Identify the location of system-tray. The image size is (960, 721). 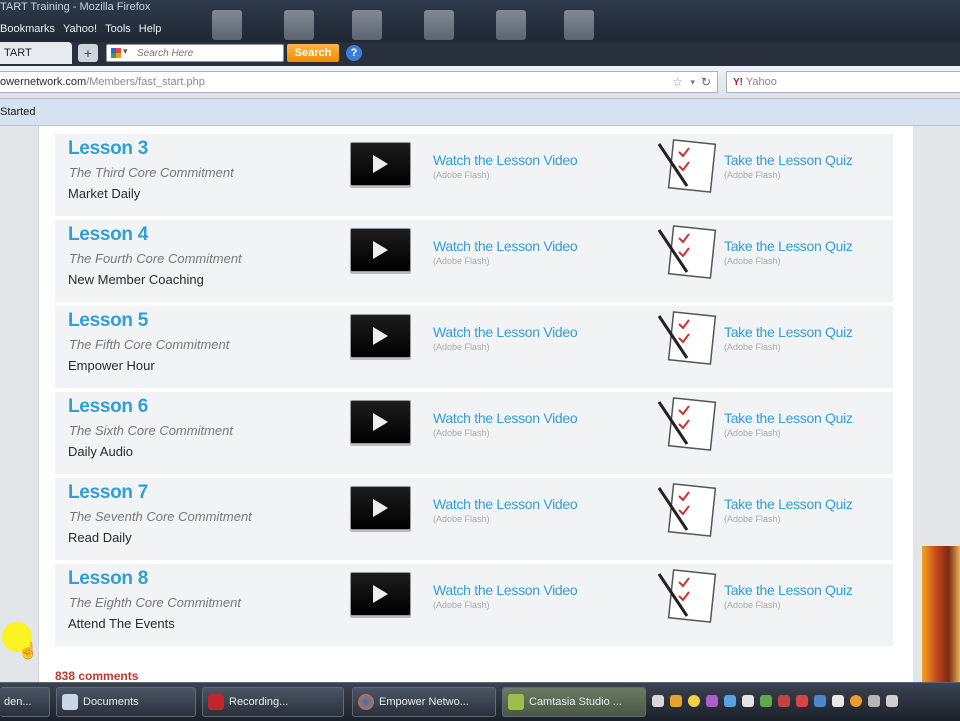
(775, 701).